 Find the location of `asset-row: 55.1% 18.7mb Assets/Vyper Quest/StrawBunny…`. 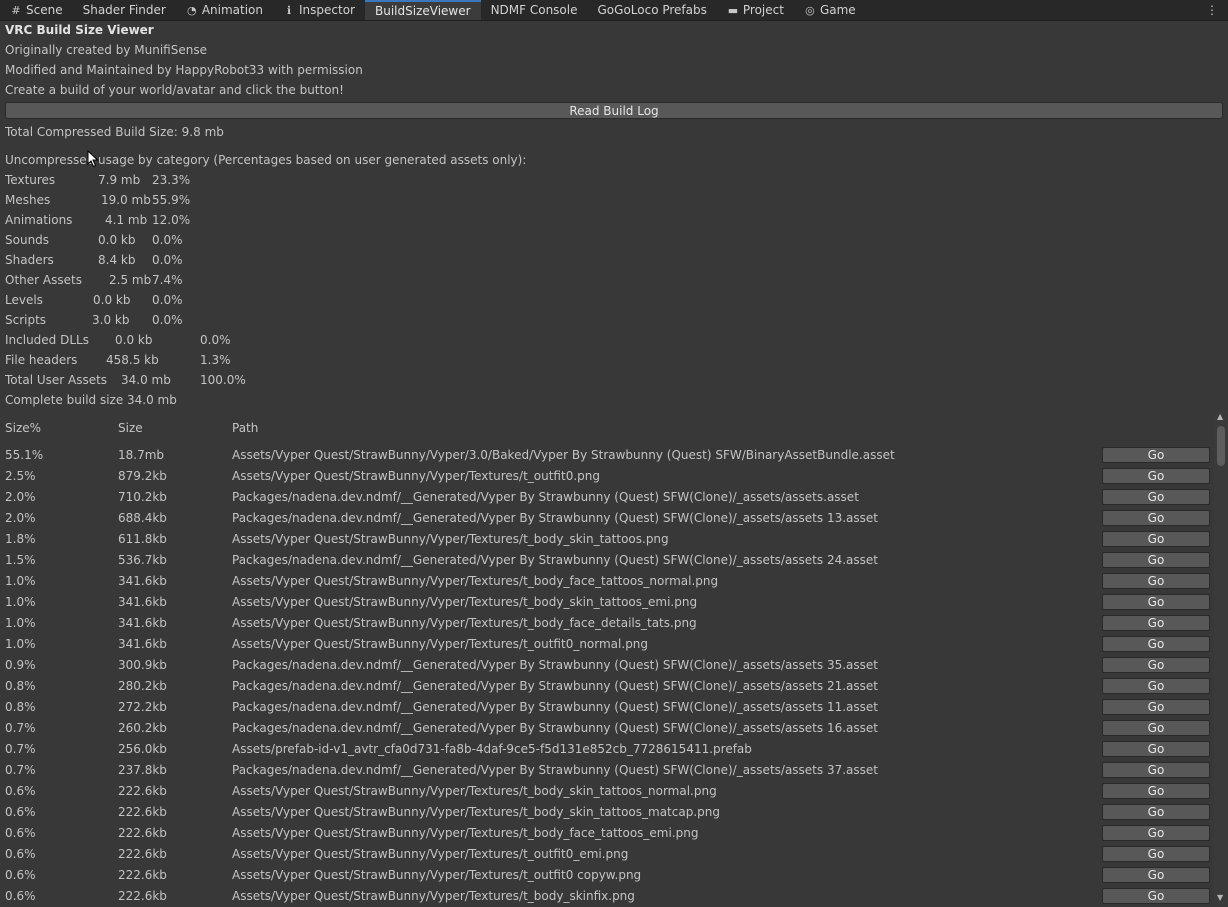

asset-row: 55.1% 18.7mb Assets/Vyper Quest/StrawBunny… is located at coordinates (607, 455).